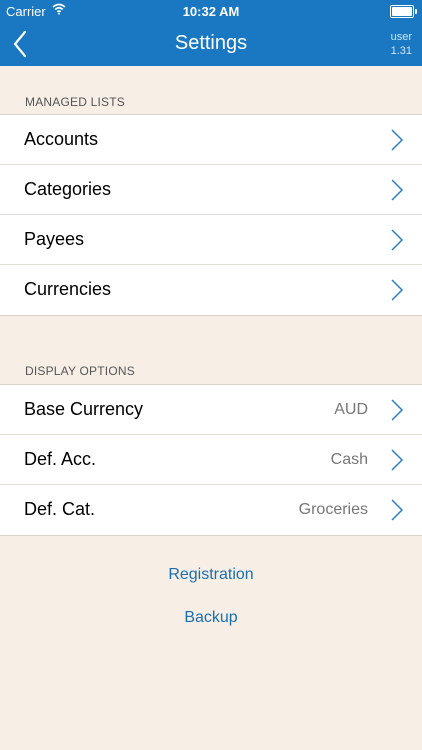  I want to click on page-title: Settings, so click(211, 43).